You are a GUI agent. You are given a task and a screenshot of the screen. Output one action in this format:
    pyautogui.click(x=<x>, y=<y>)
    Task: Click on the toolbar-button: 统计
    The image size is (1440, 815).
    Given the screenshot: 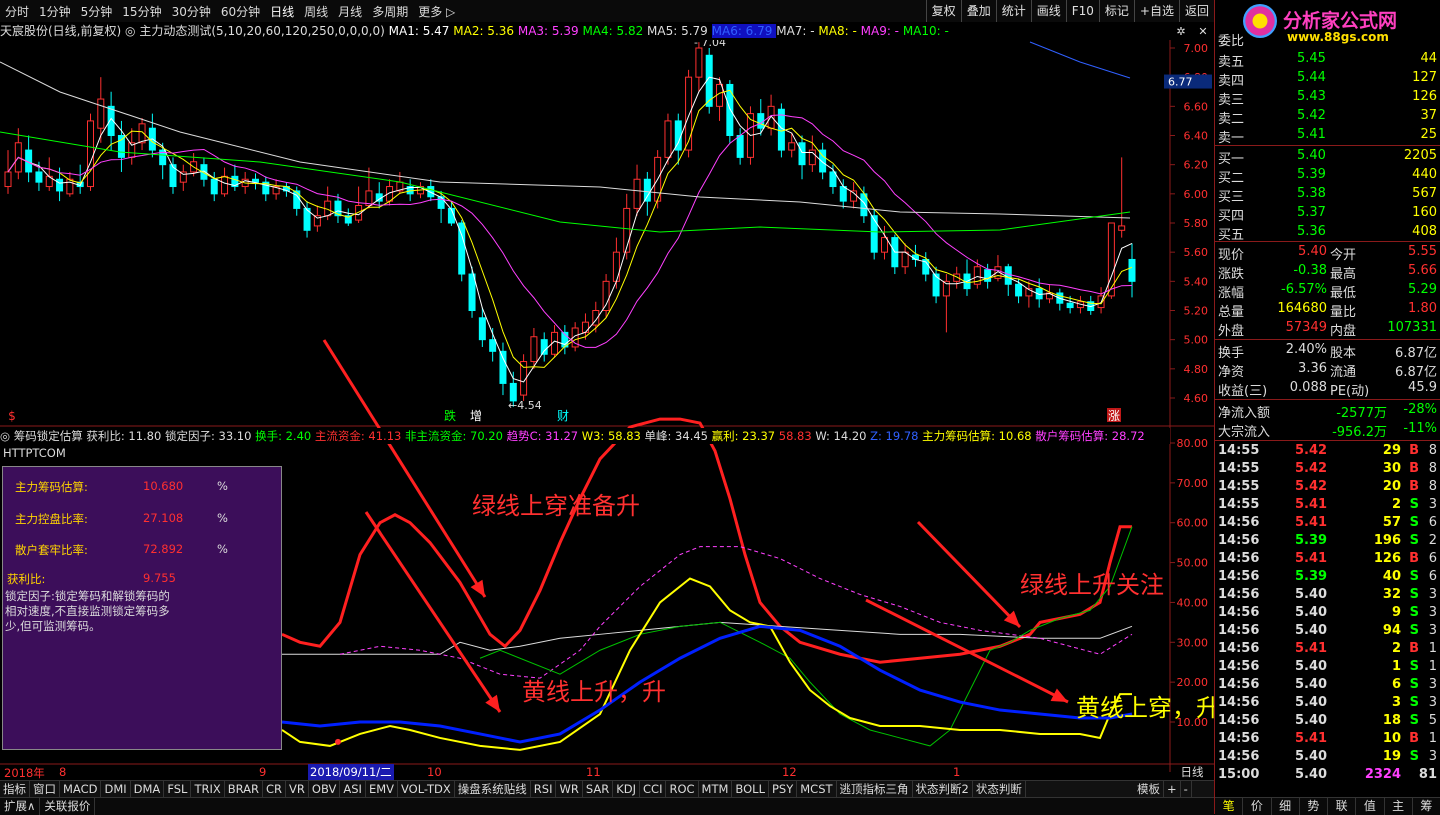 What is the action you would take?
    pyautogui.click(x=1013, y=11)
    